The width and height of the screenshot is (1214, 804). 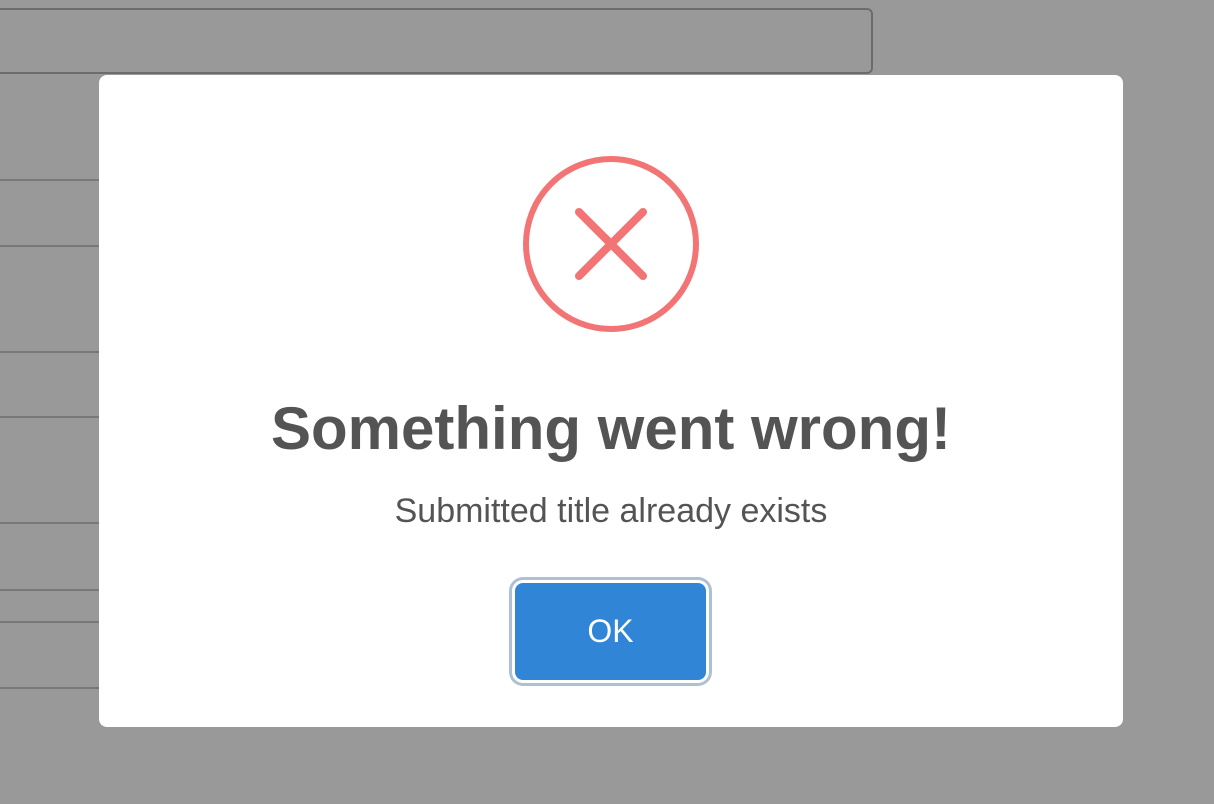 I want to click on dialog-title: Something went wrong!, so click(x=611, y=428).